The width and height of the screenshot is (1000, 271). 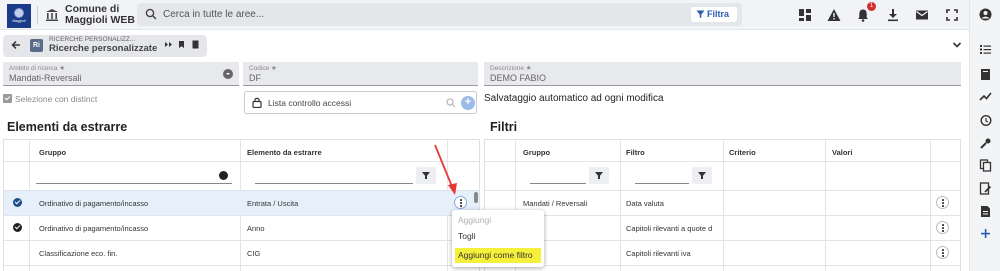 I want to click on edit-doc-icon, so click(x=985, y=188).